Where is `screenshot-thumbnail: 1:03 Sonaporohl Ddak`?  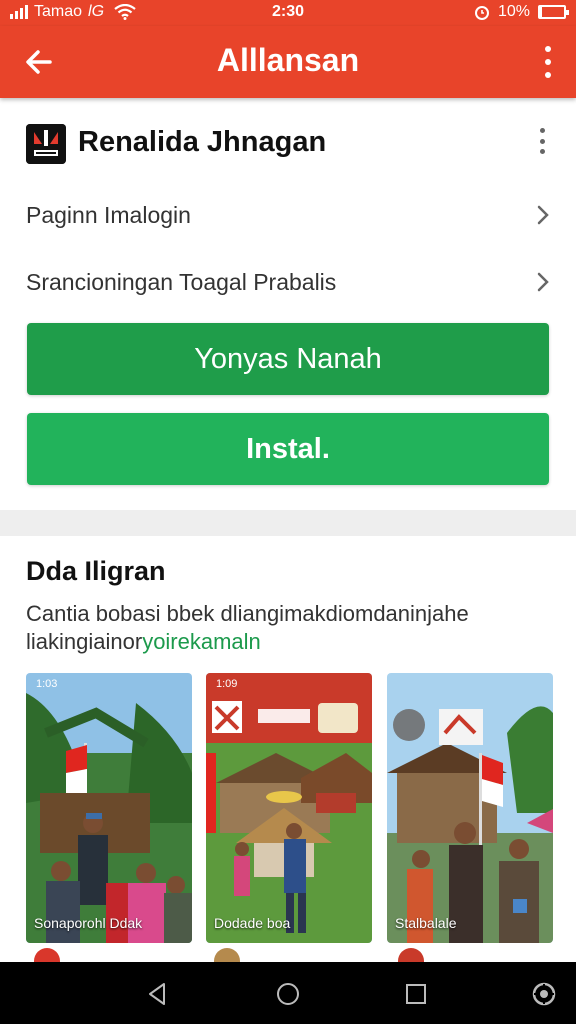 screenshot-thumbnail: 1:03 Sonaporohl Ddak is located at coordinates (109, 808).